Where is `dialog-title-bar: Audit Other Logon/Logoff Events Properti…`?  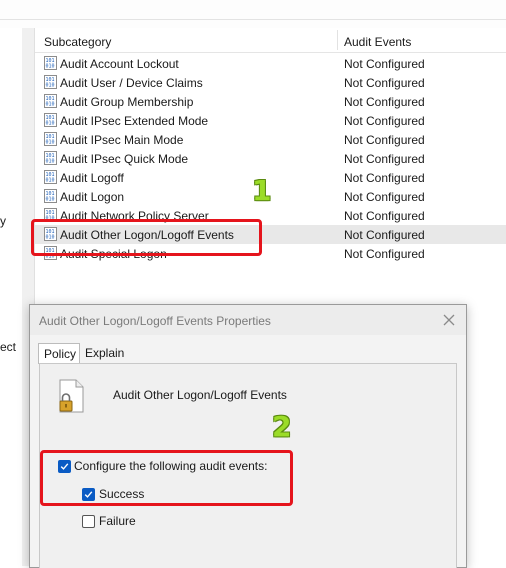
dialog-title-bar: Audit Other Logon/Logoff Events Properti… is located at coordinates (248, 320).